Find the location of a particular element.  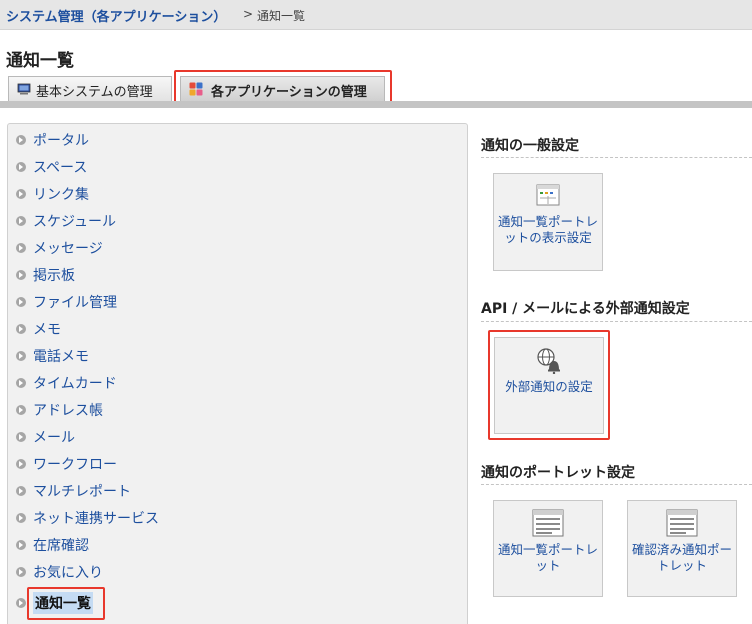

sidebar-item-message: メッセージ is located at coordinates (59, 248).